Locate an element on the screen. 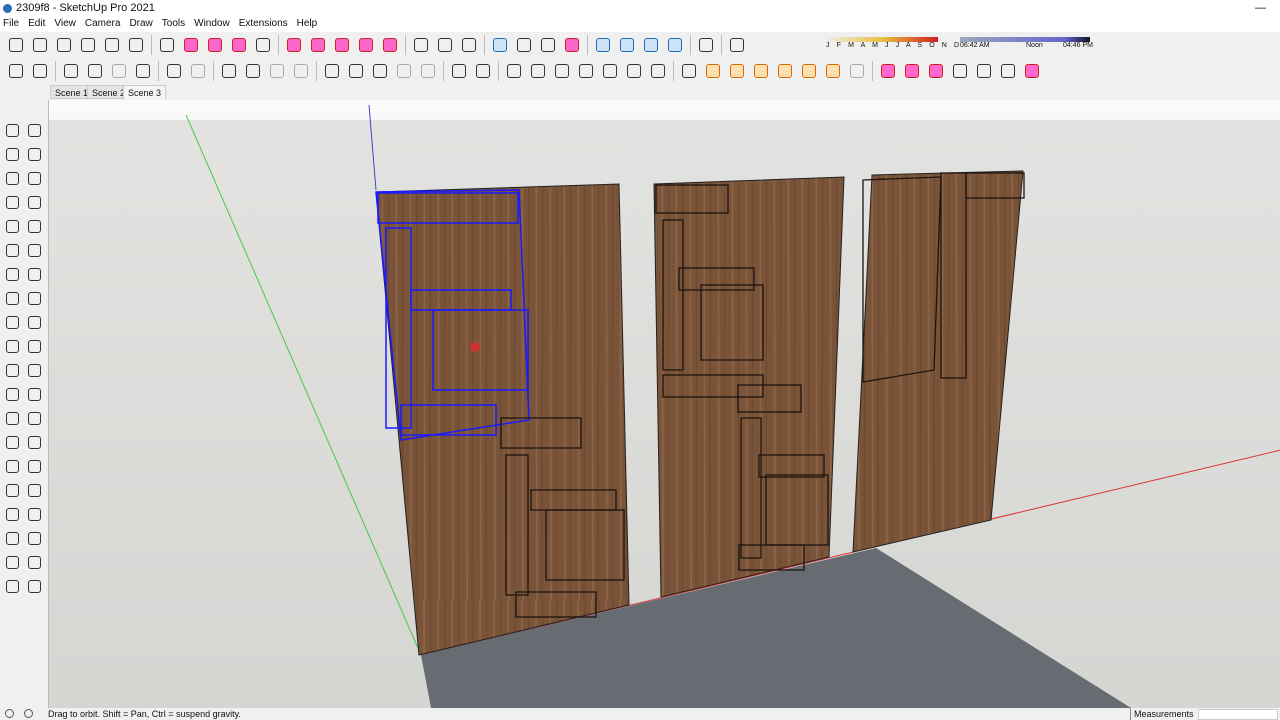 This screenshot has height=720, width=1280. front-view-button is located at coordinates (64, 45).